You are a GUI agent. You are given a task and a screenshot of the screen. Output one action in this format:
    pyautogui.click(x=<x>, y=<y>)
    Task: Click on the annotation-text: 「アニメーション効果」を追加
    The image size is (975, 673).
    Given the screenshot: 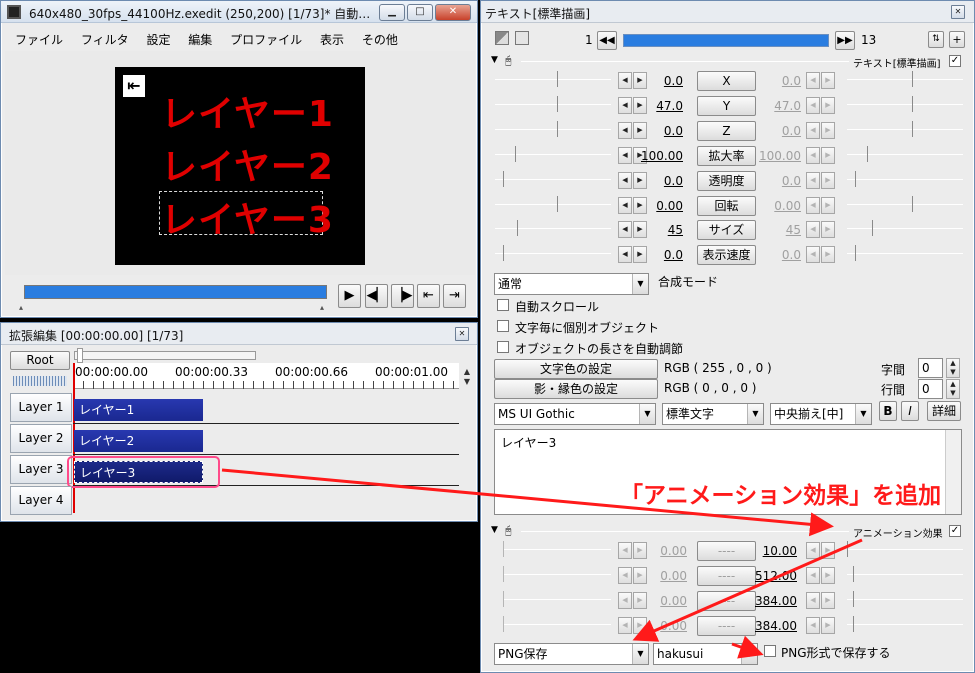 What is the action you would take?
    pyautogui.click(x=781, y=496)
    